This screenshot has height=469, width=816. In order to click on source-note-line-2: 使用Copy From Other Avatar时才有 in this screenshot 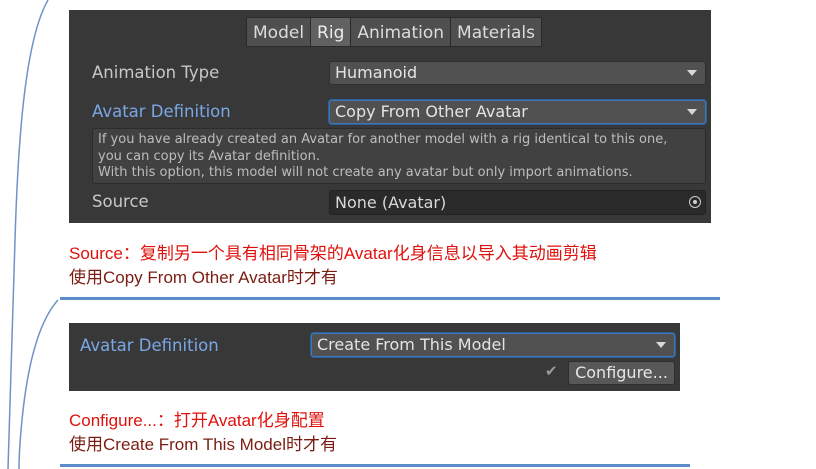, I will do `click(203, 277)`.